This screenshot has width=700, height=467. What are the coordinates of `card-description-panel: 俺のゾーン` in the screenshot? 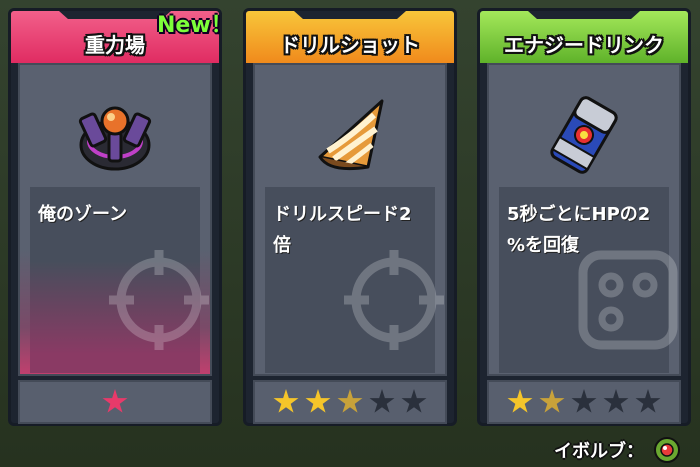 It's located at (119, 280).